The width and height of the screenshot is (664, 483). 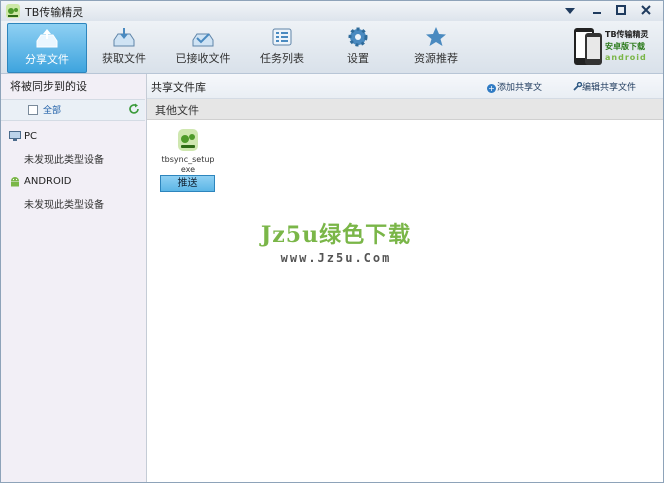 I want to click on share-tray-icon, so click(x=47, y=38).